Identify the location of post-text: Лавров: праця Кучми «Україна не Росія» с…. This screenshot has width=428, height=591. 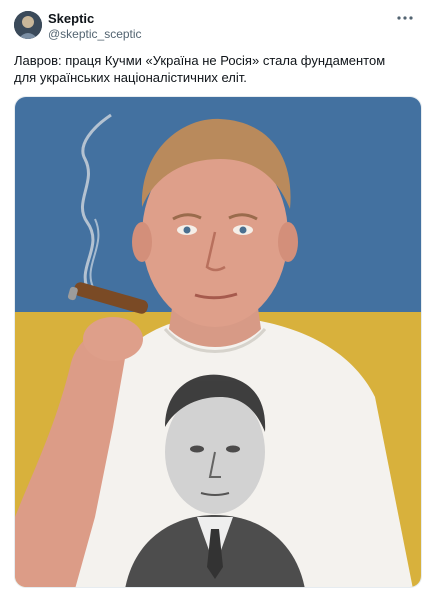
(200, 69).